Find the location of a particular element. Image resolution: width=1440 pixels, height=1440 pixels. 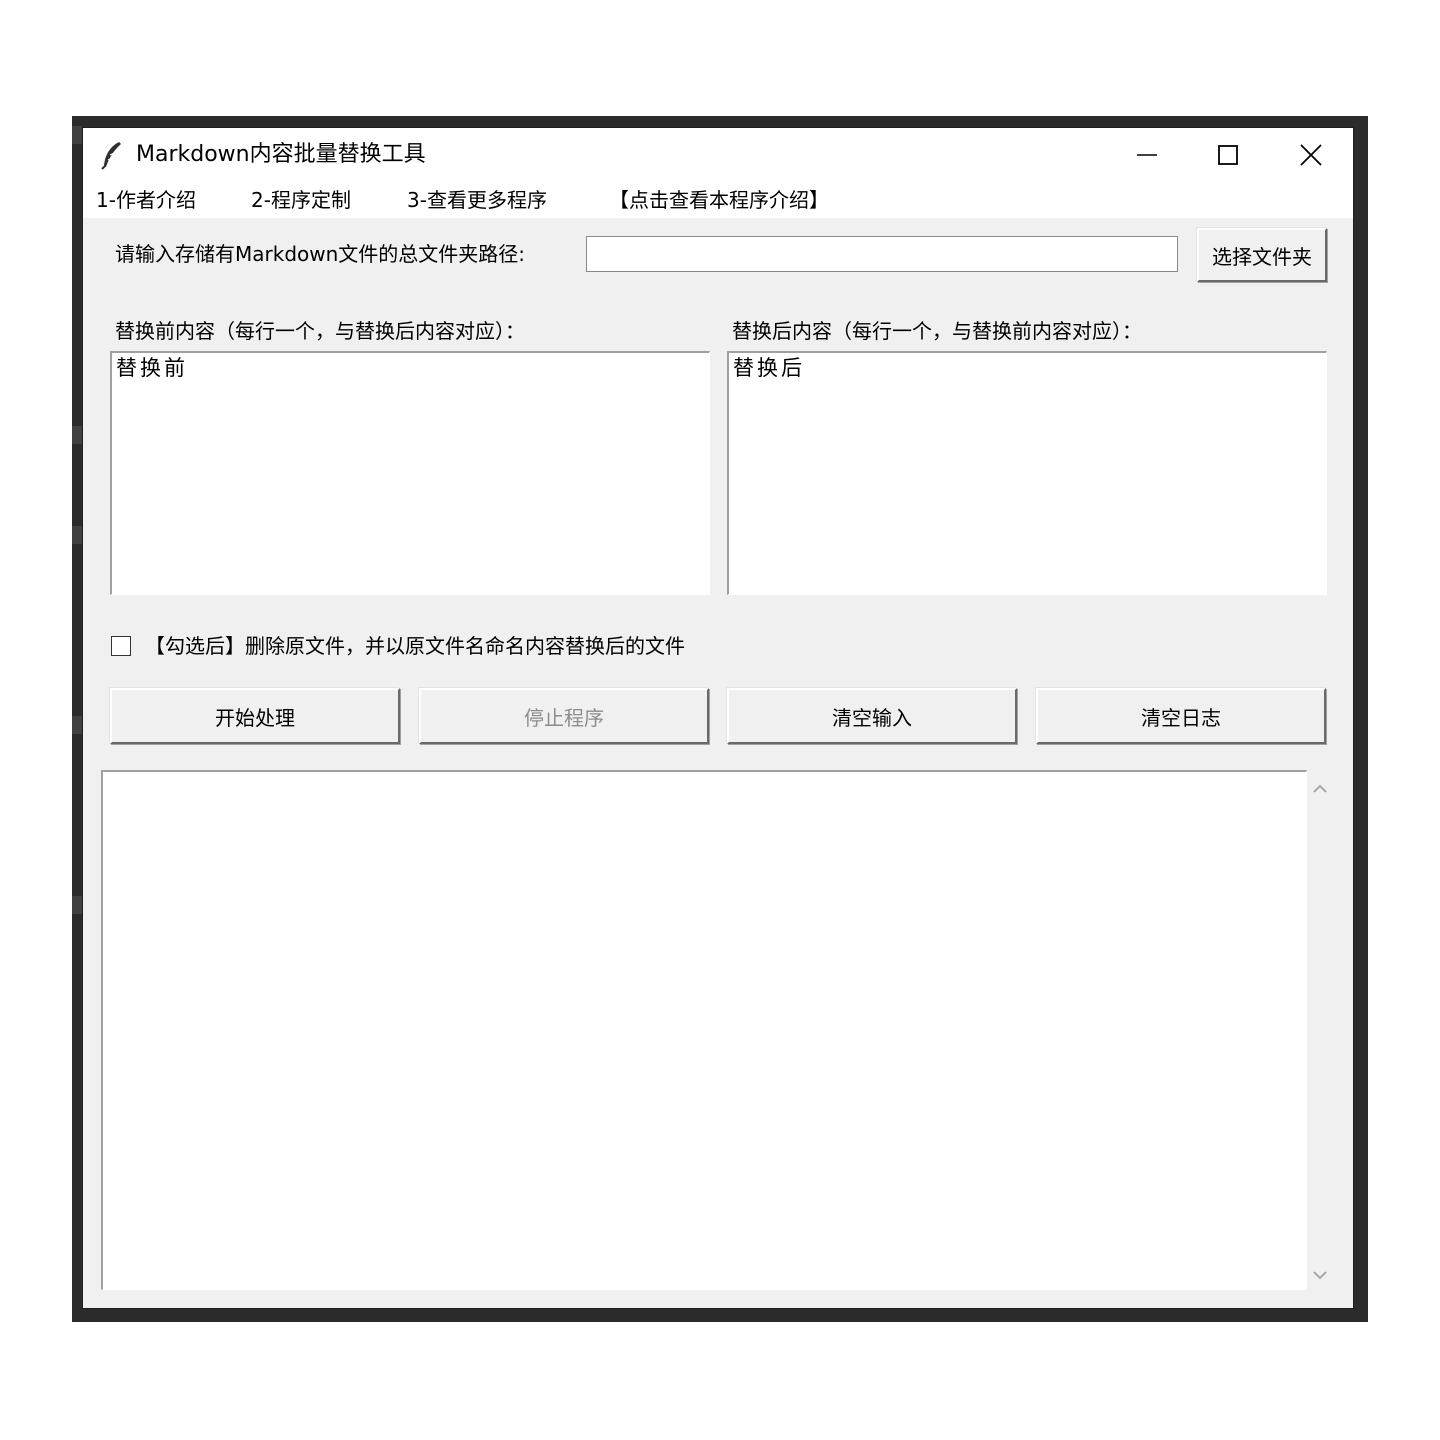

scroll-up-button is located at coordinates (1320, 789).